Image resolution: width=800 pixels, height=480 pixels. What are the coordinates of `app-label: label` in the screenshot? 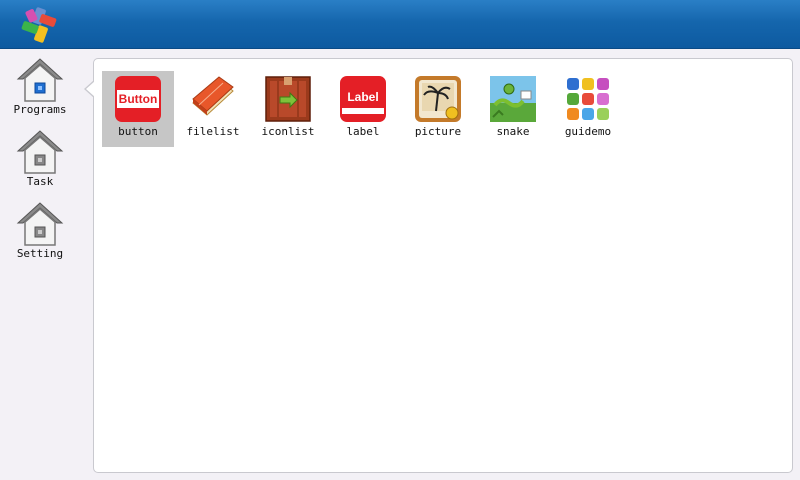 It's located at (363, 131).